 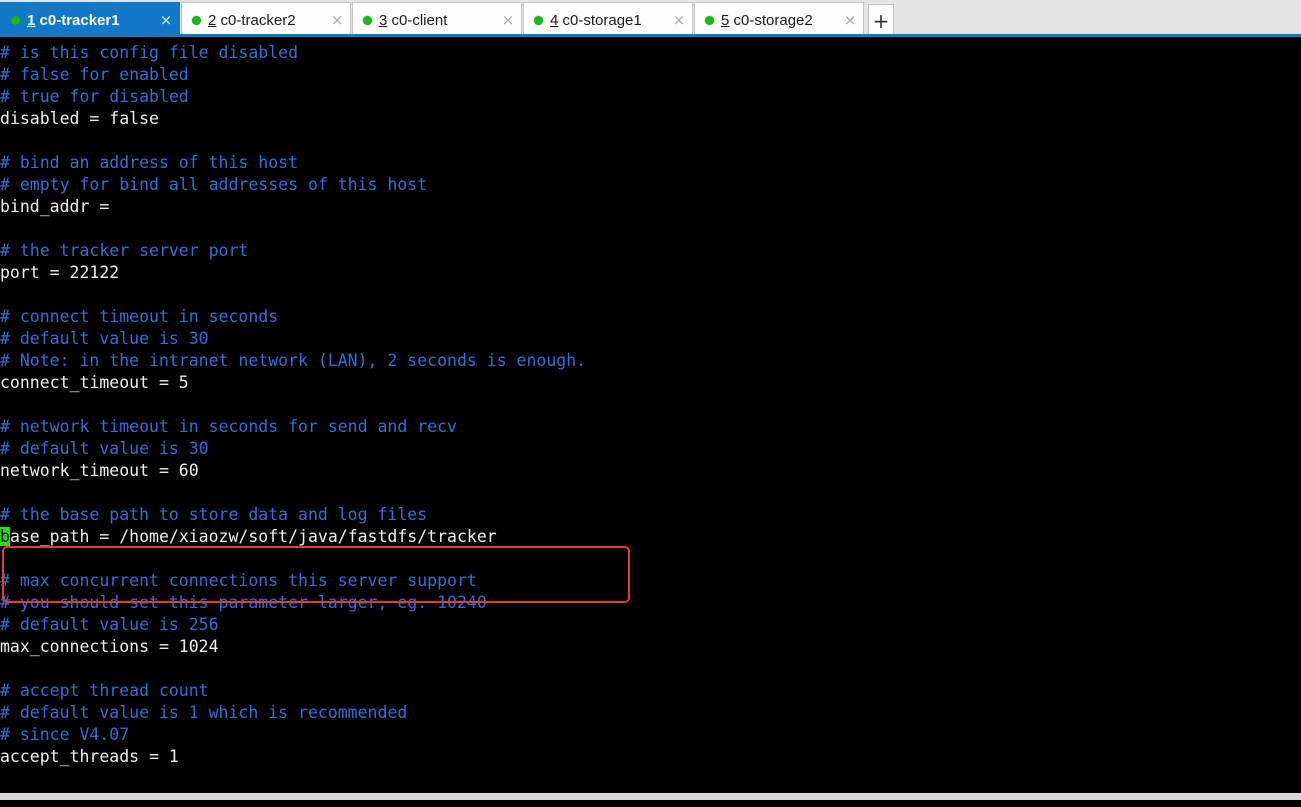 I want to click on terminal-line: # default value is 256, so click(x=293, y=625).